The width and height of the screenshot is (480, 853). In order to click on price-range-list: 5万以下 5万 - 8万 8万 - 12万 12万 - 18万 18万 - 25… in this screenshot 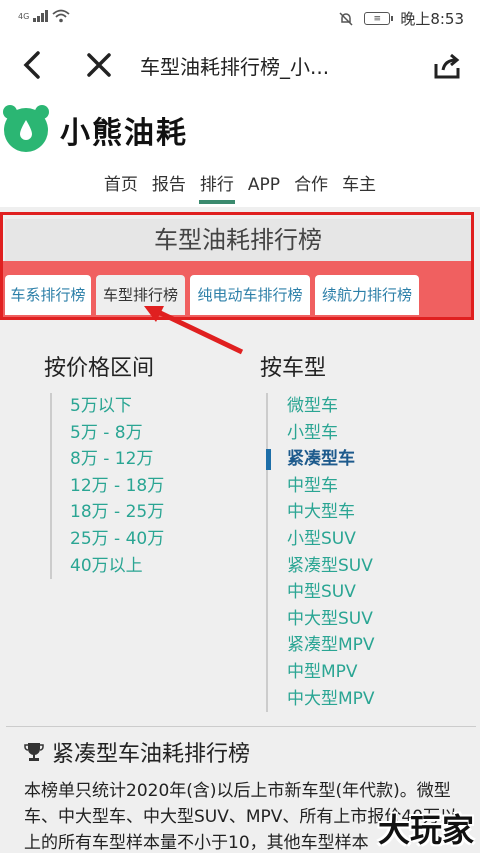, I will do `click(130, 486)`.